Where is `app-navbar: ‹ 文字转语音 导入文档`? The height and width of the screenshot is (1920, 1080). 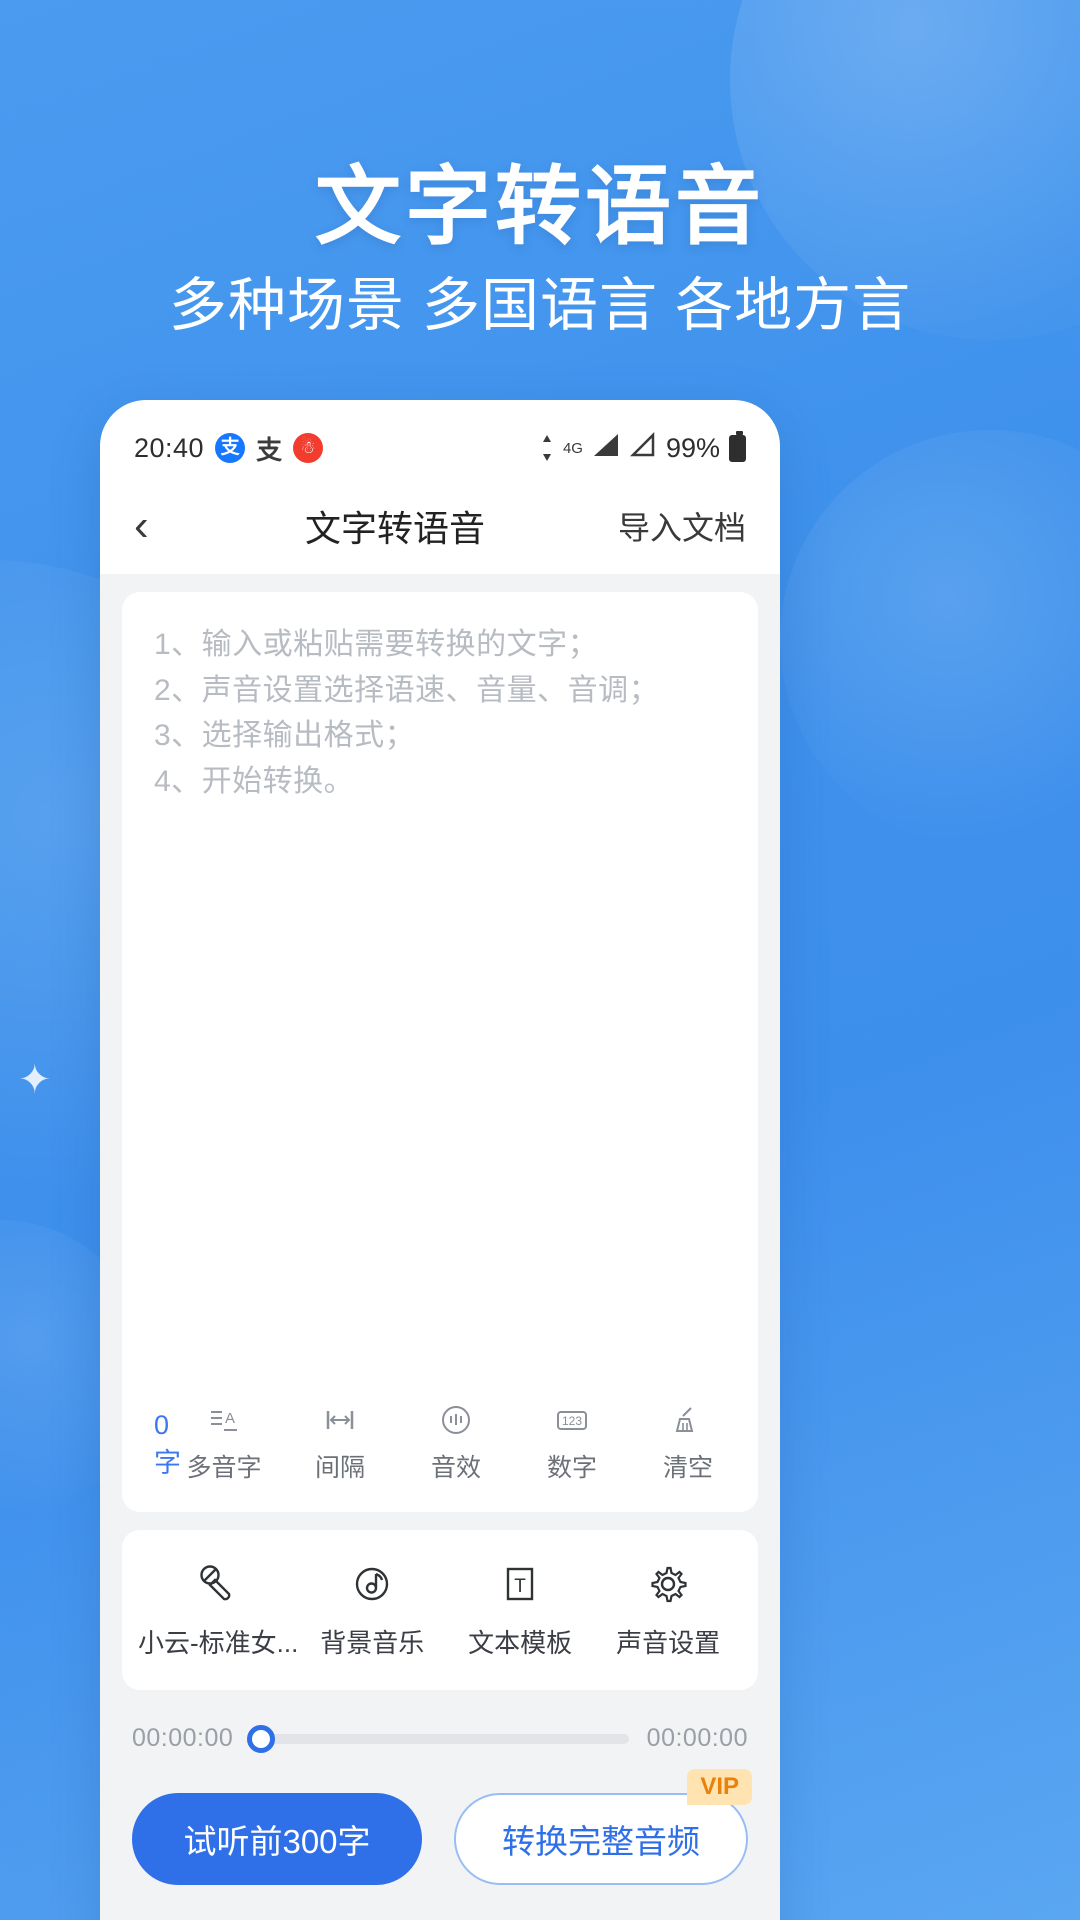
app-navbar: ‹ 文字转语音 导入文档 is located at coordinates (440, 526).